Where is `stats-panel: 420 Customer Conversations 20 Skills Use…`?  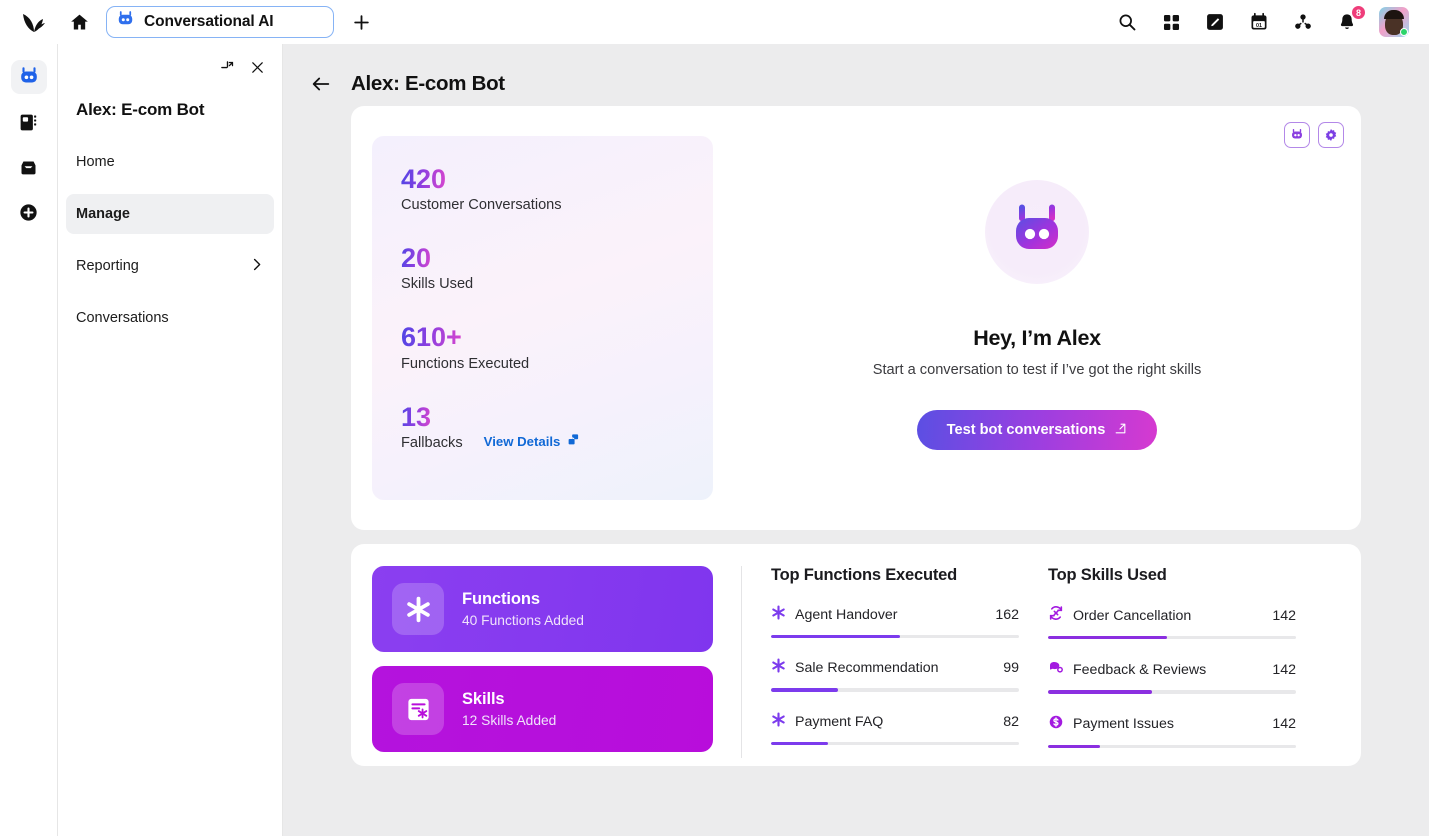 stats-panel: 420 Customer Conversations 20 Skills Use… is located at coordinates (542, 318).